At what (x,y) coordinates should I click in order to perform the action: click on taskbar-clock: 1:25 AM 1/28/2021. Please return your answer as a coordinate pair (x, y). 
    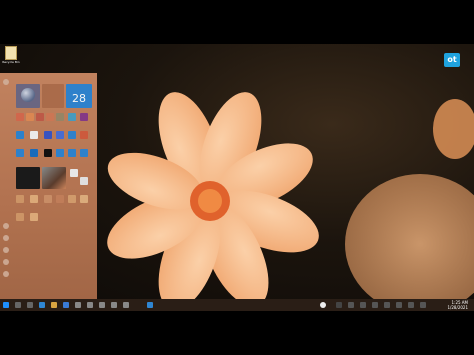
    Looking at the image, I should click on (457, 305).